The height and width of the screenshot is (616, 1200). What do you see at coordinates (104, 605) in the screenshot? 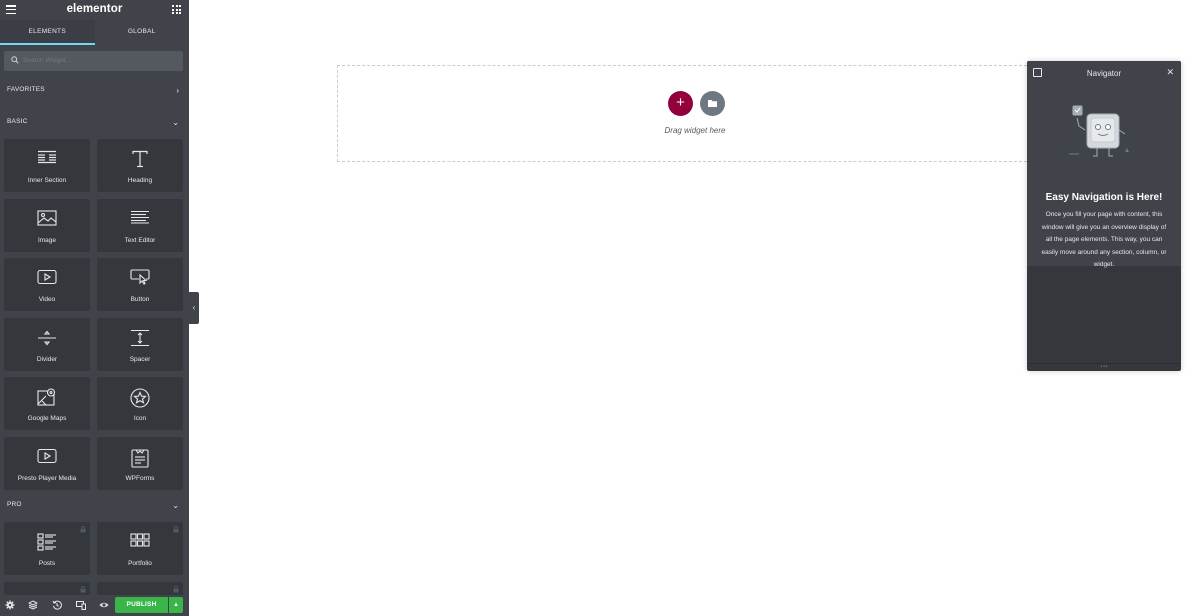
I see `preview-eye-icon` at bounding box center [104, 605].